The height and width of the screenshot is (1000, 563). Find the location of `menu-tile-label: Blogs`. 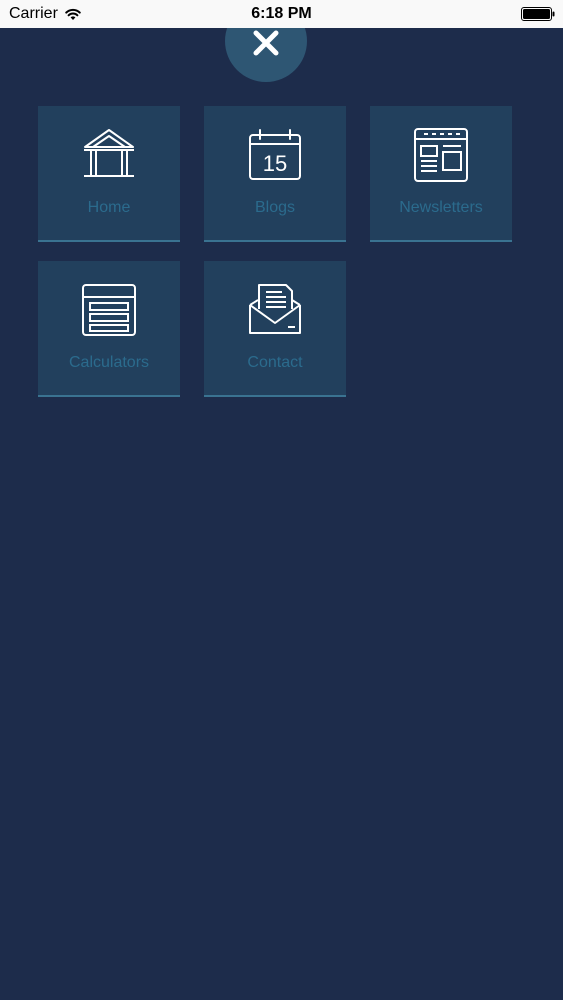

menu-tile-label: Blogs is located at coordinates (275, 207).